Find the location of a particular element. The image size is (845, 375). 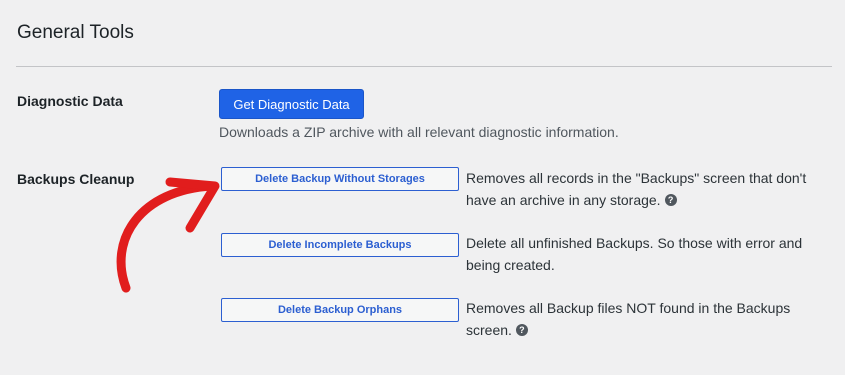

title-divider is located at coordinates (424, 66).